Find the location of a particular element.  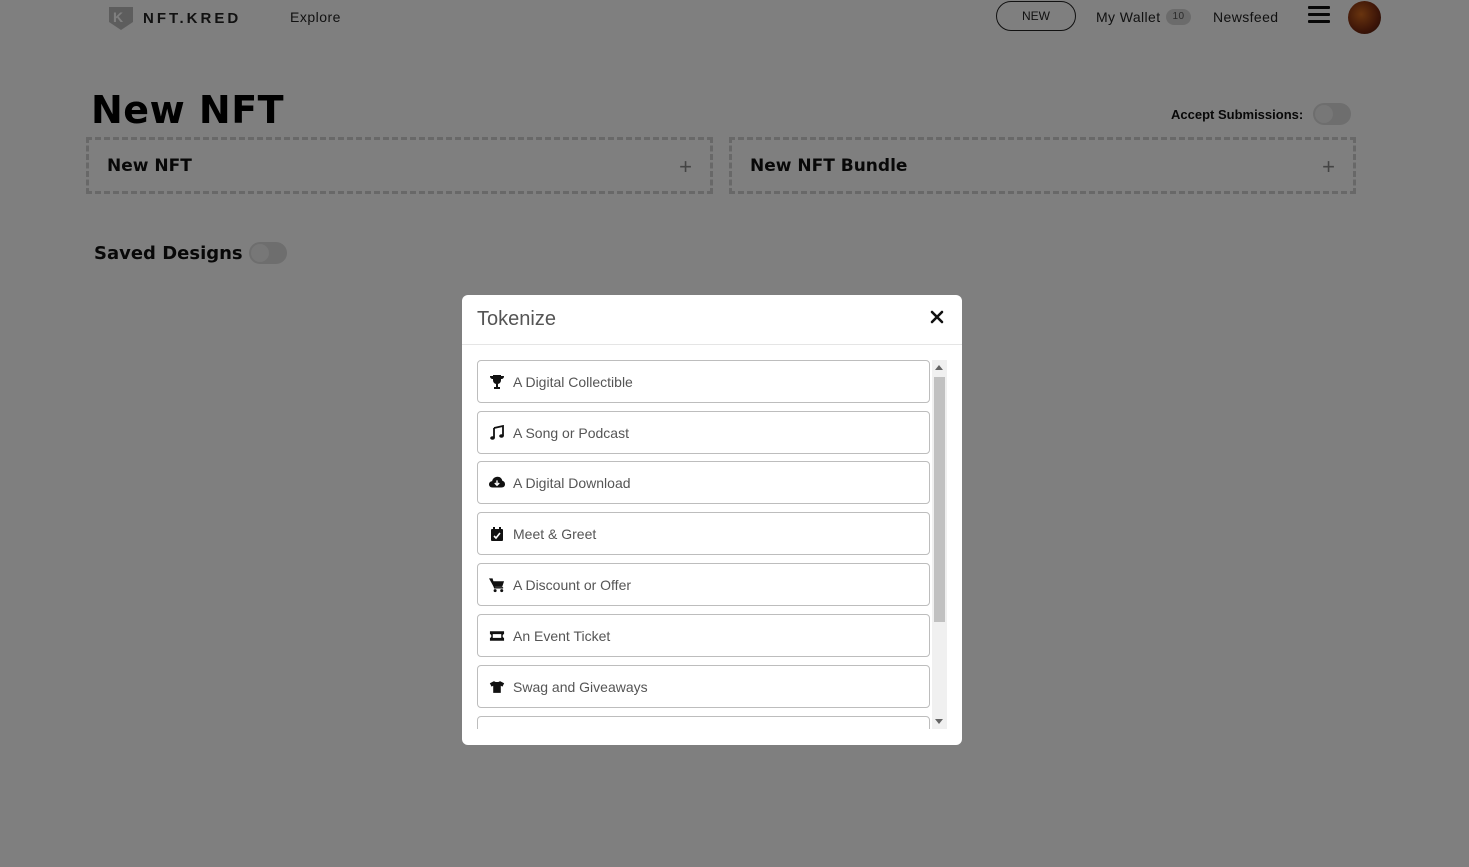

option-meet-greet: Meet & Greet is located at coordinates (703, 533).